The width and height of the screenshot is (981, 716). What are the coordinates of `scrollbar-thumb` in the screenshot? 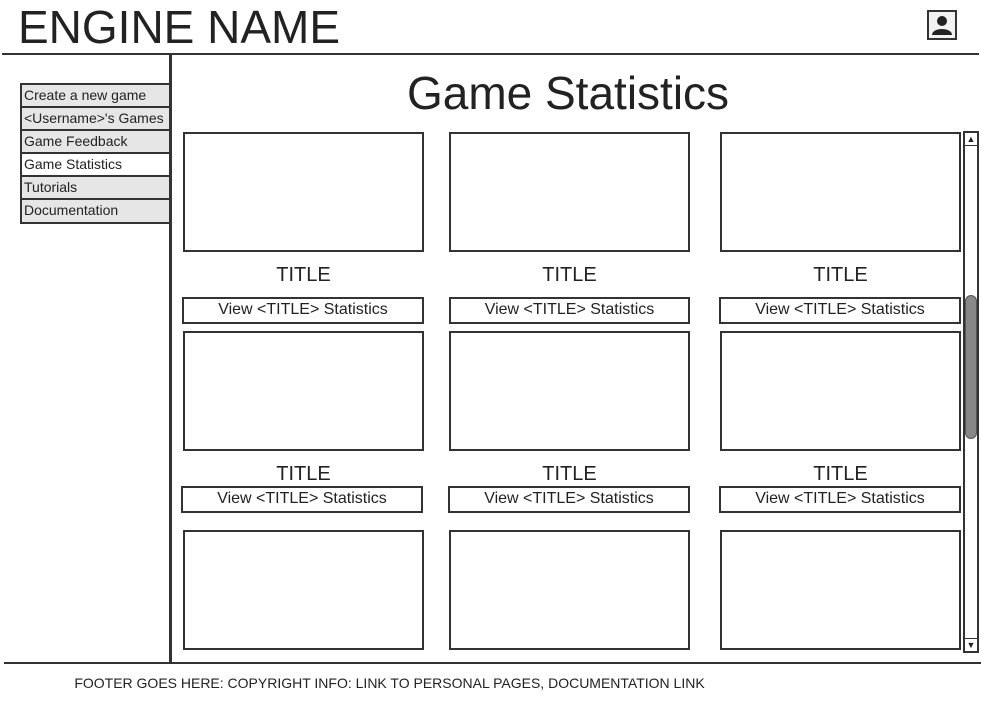 It's located at (971, 367).